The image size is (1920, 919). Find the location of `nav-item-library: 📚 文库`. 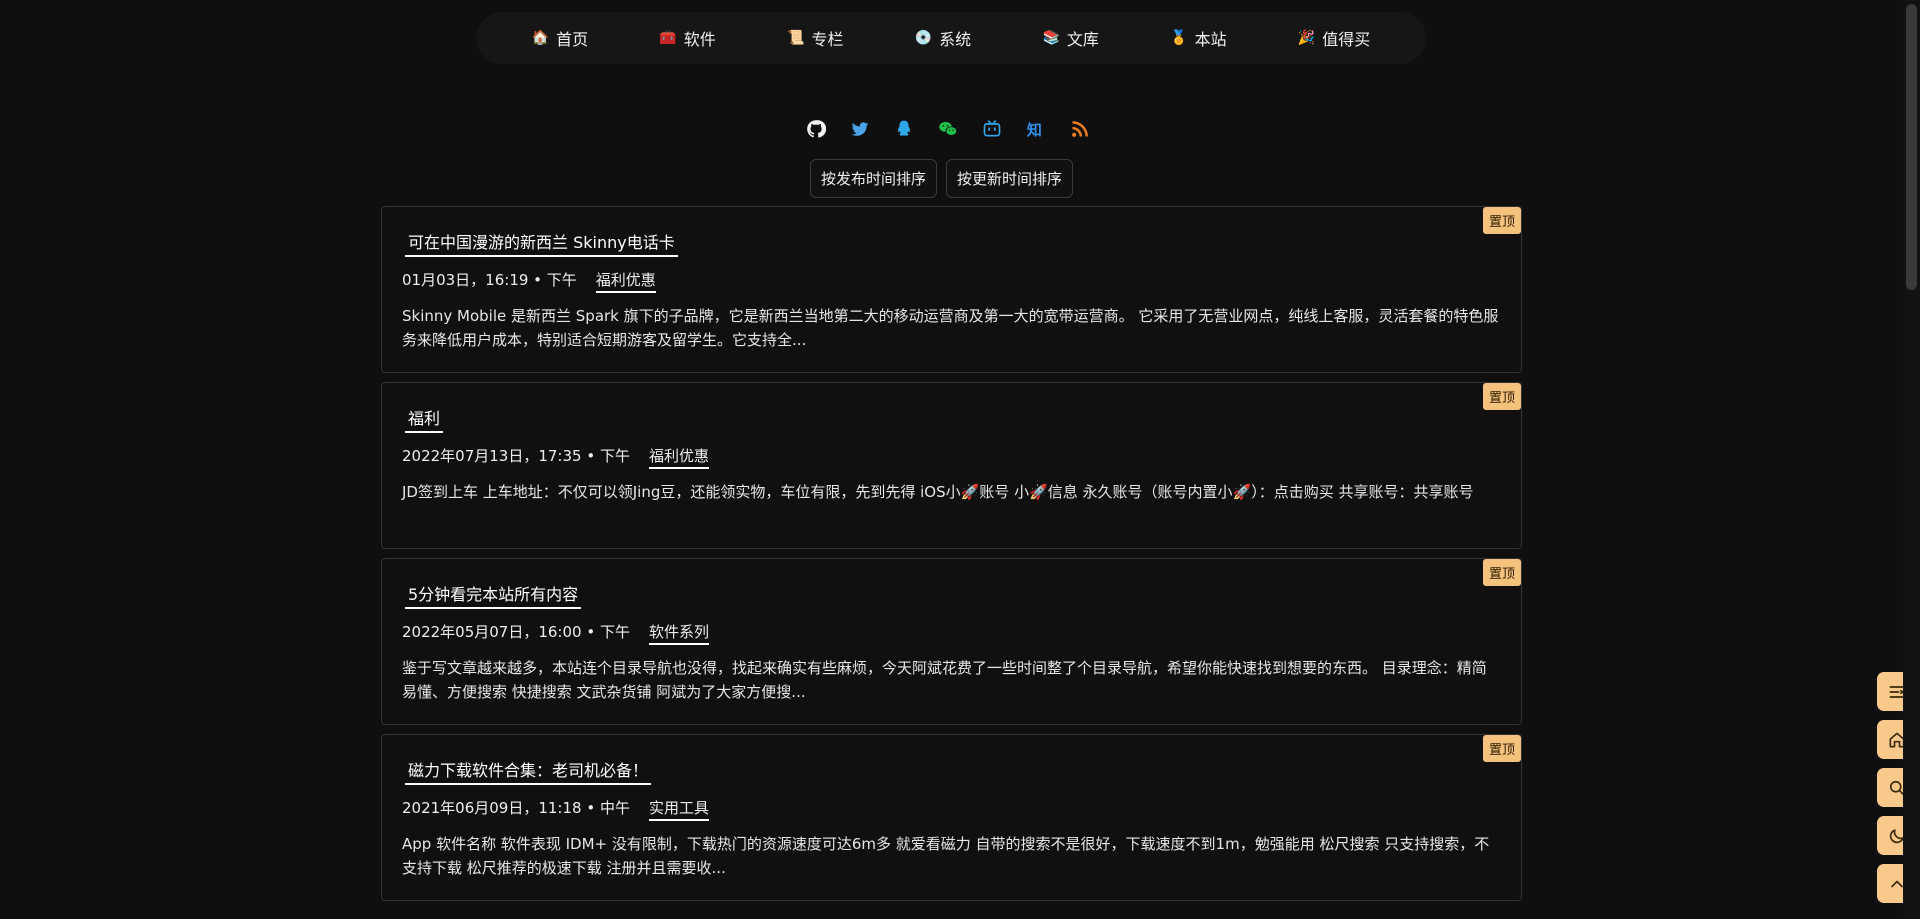

nav-item-library: 📚 文库 is located at coordinates (1070, 38).